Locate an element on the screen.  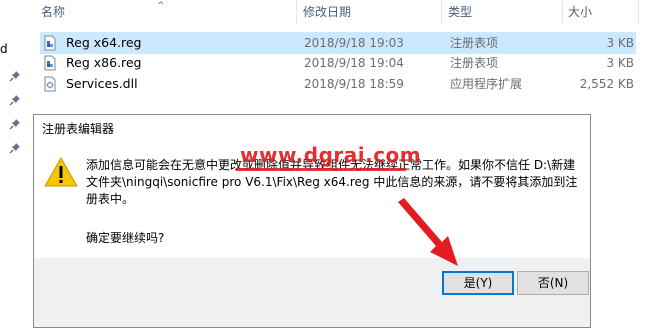
collapse-chevron-icon: ^ is located at coordinates (161, 6).